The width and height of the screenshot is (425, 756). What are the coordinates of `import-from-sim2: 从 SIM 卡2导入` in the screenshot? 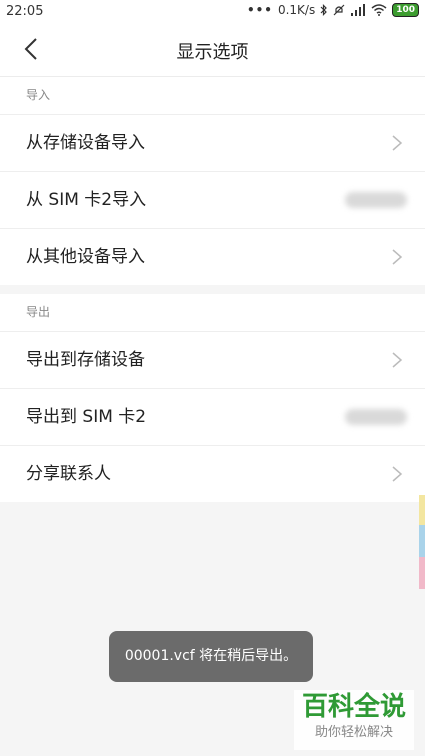 It's located at (212, 200).